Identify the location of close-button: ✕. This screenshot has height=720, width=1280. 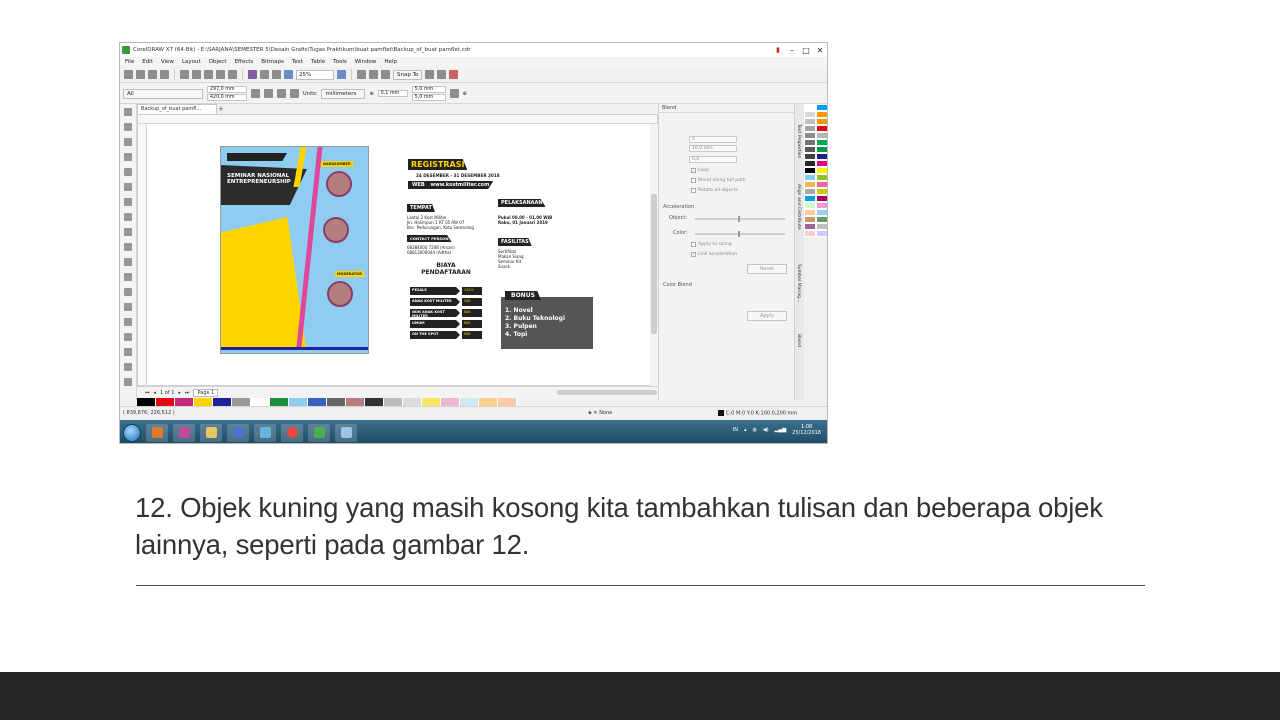
(820, 50).